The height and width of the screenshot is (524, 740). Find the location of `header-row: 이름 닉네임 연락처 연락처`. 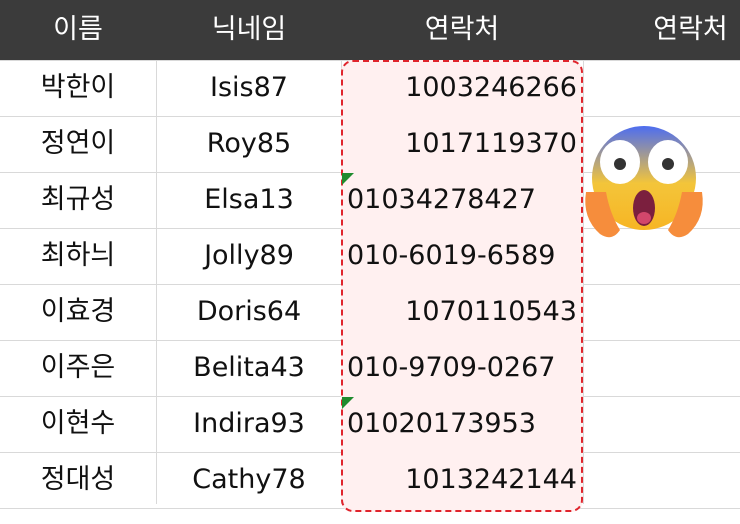

header-row: 이름 닉네임 연락처 연락처 is located at coordinates (370, 30).